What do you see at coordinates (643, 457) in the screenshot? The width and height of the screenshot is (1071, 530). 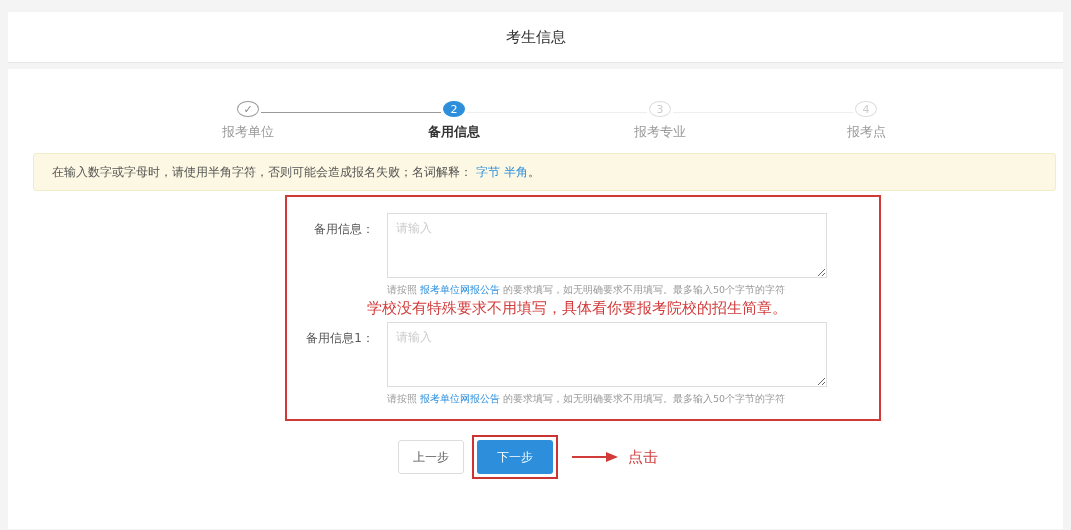 I see `annotation-text: 点击` at bounding box center [643, 457].